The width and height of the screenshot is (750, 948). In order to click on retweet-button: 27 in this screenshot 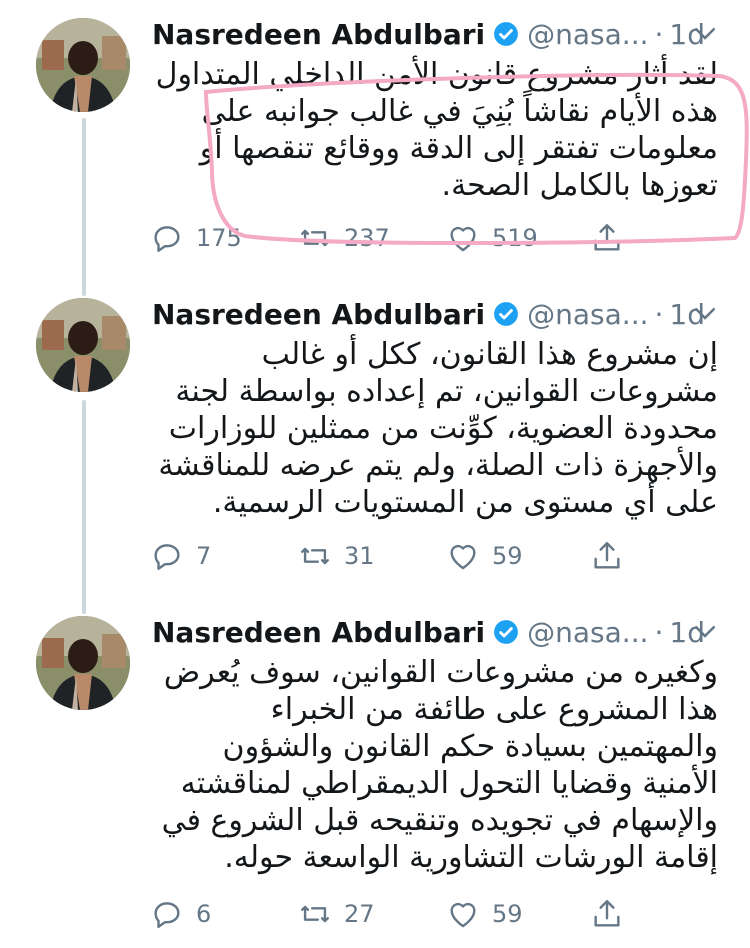, I will do `click(336, 914)`.